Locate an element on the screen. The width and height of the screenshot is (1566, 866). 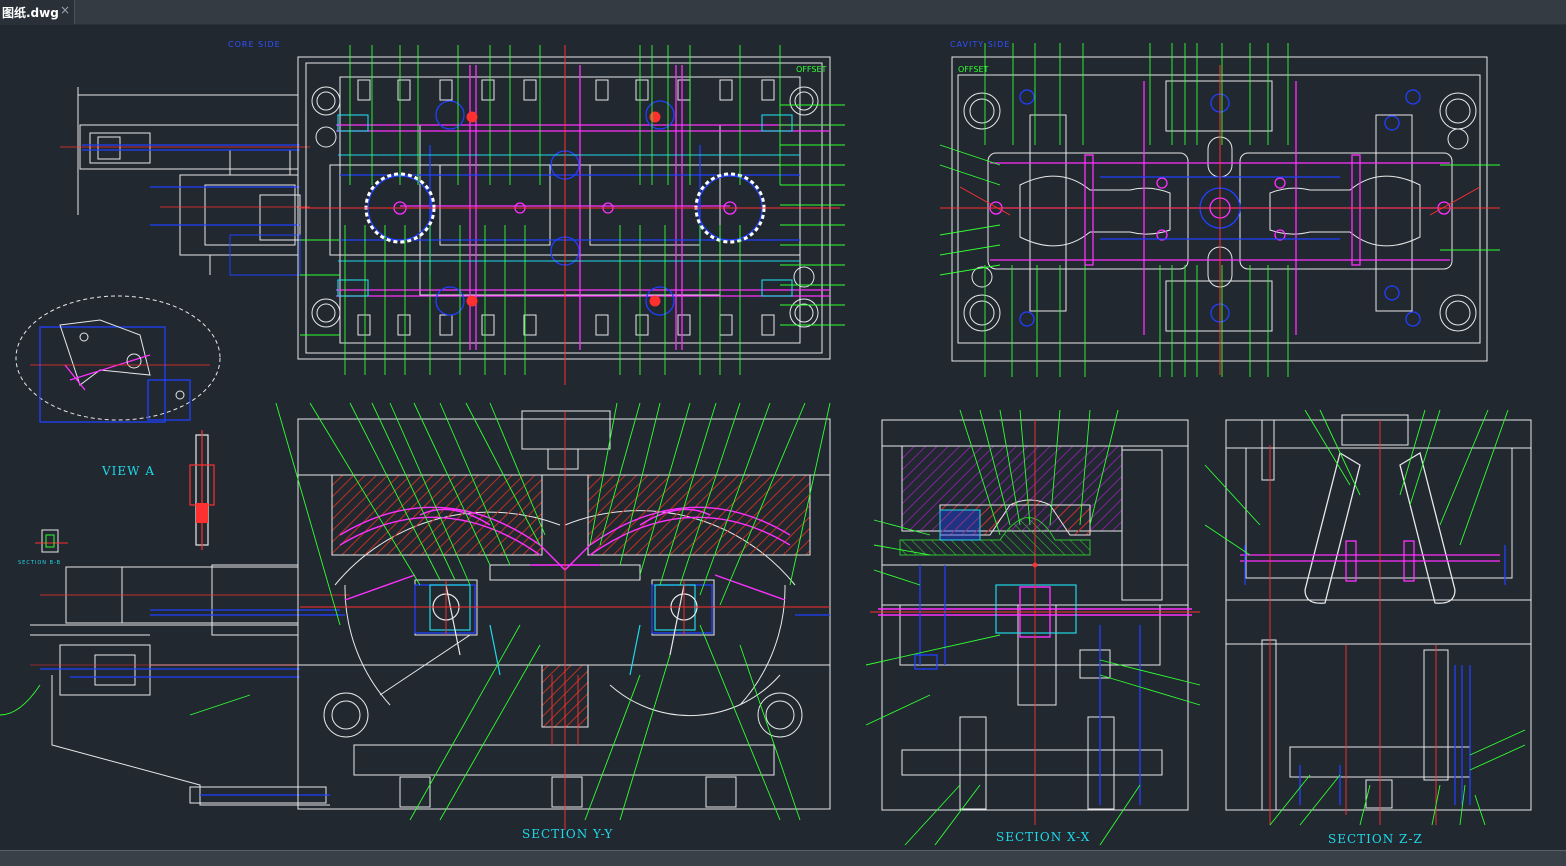
section-zz is located at coordinates (1368, 617).